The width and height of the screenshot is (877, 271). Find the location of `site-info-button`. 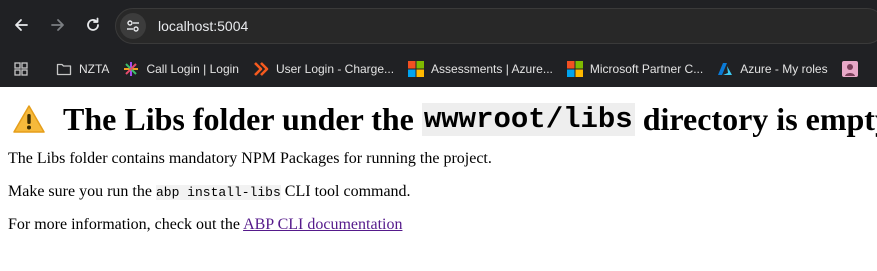

site-info-button is located at coordinates (133, 26).